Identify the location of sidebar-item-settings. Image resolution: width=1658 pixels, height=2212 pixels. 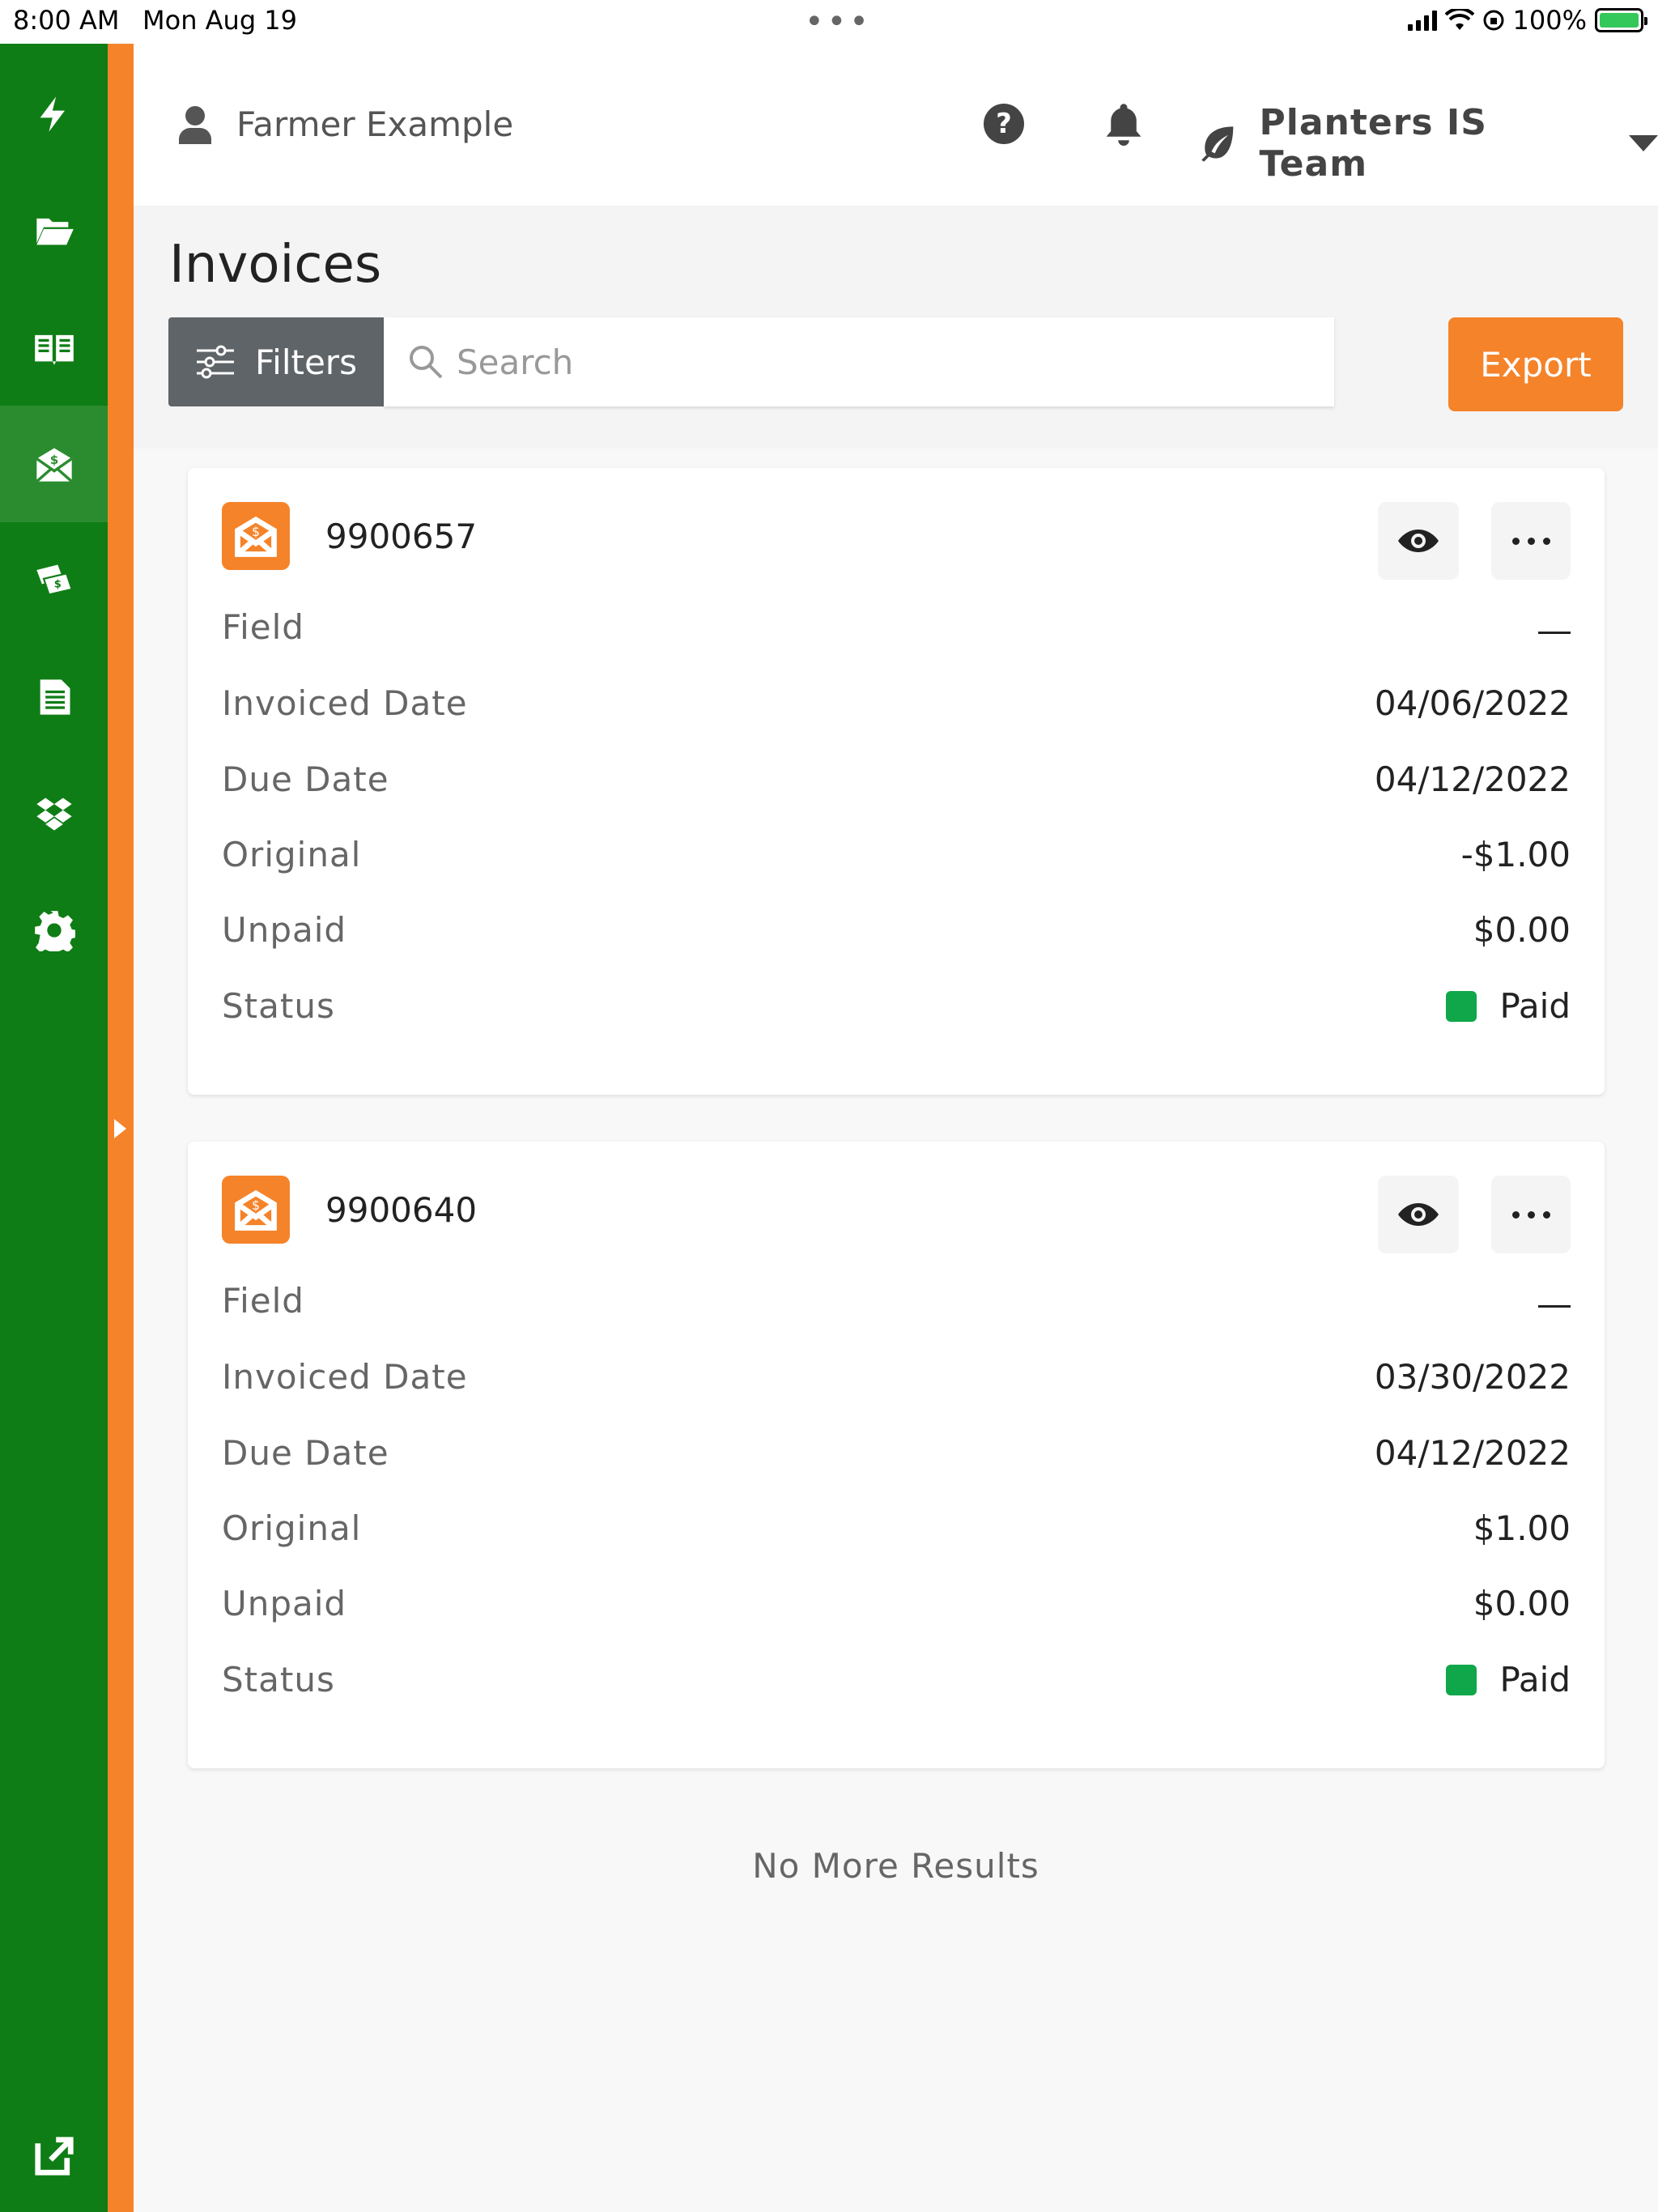
(54, 931).